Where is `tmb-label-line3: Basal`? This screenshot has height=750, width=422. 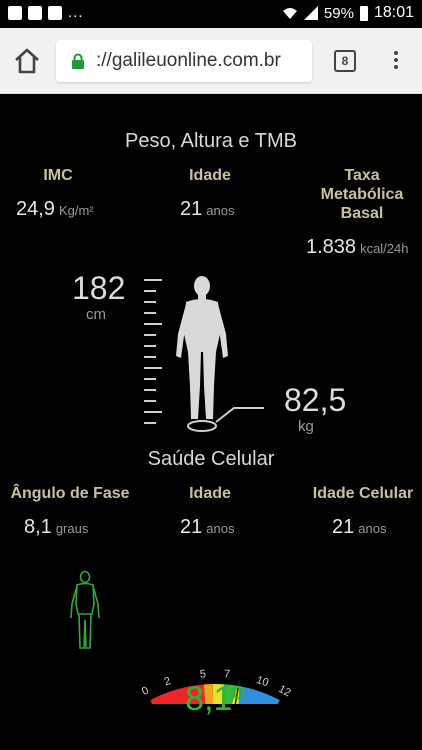
tmb-label-line3: Basal is located at coordinates (362, 213).